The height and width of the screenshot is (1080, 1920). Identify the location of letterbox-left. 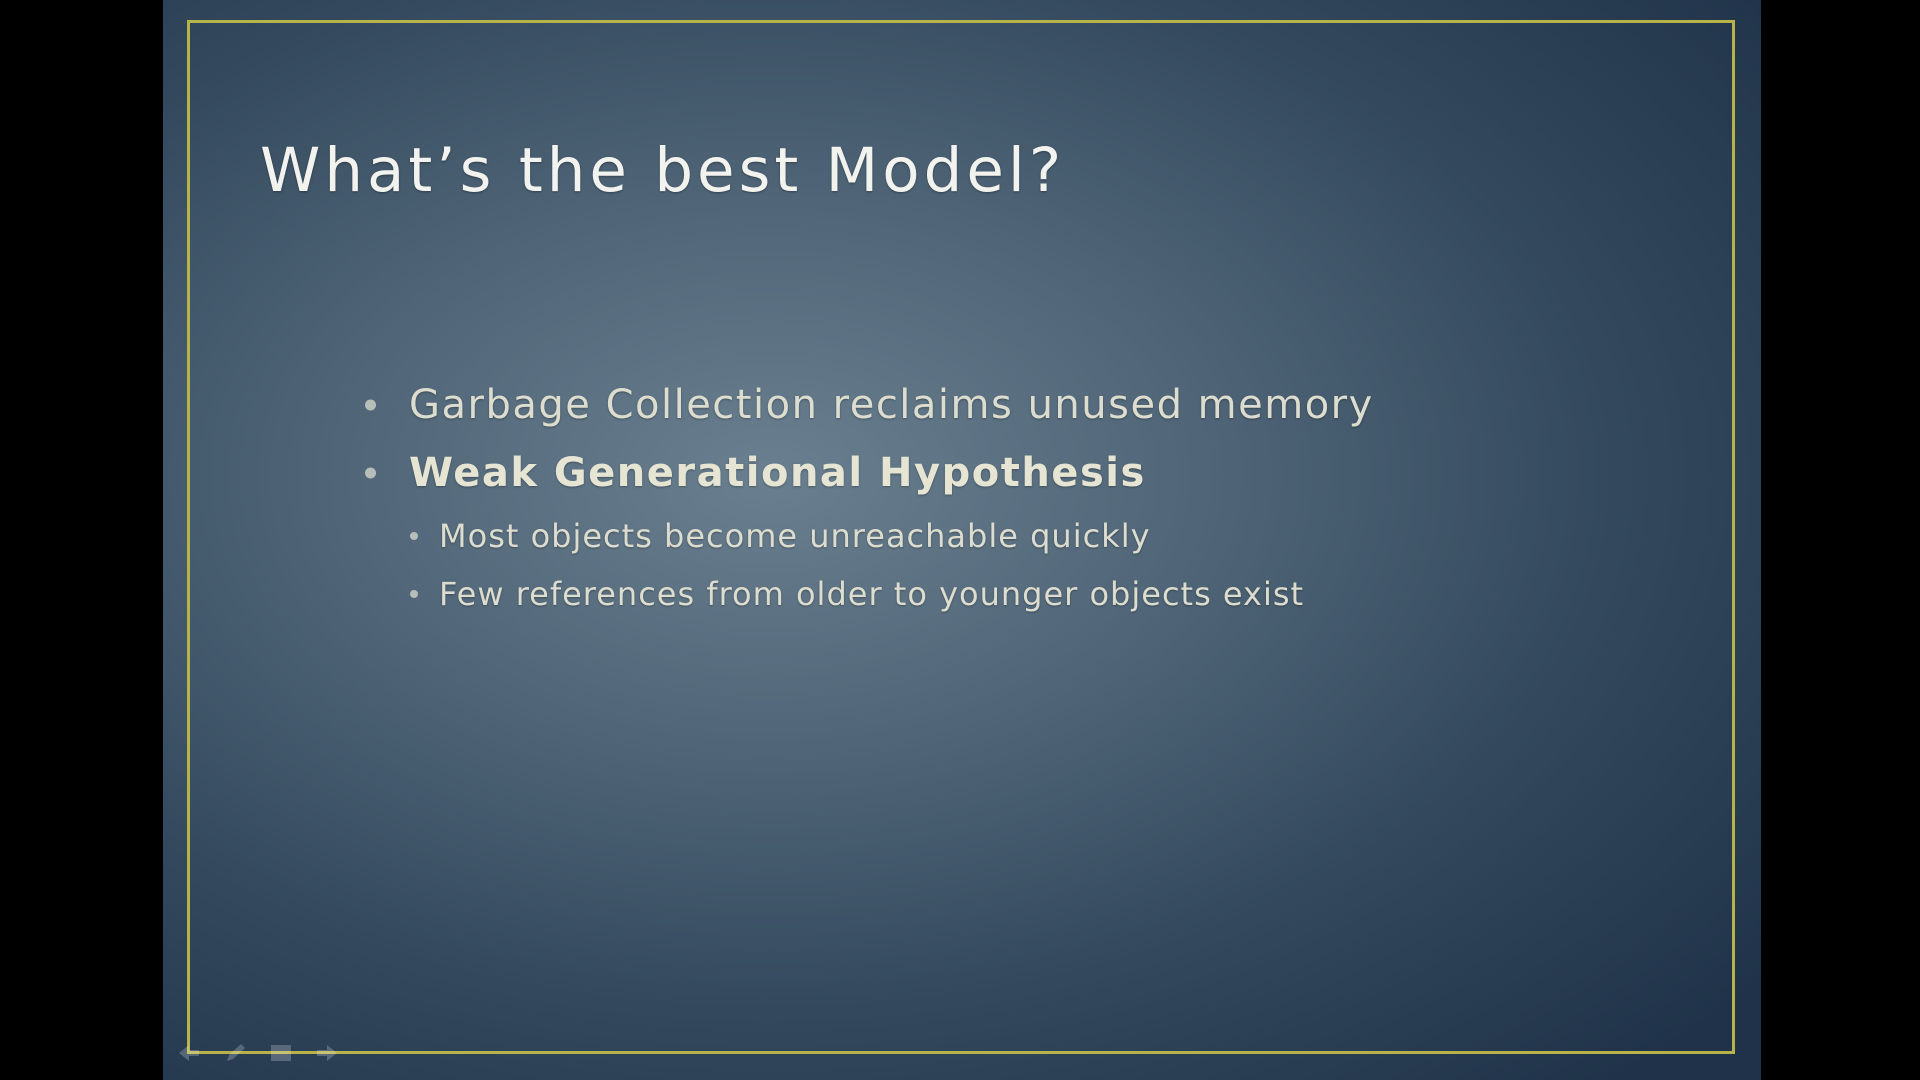
(81, 540).